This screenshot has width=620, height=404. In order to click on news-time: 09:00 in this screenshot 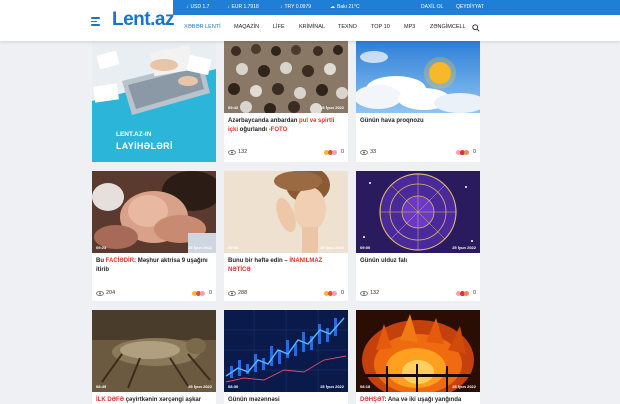, I will do `click(365, 247)`.